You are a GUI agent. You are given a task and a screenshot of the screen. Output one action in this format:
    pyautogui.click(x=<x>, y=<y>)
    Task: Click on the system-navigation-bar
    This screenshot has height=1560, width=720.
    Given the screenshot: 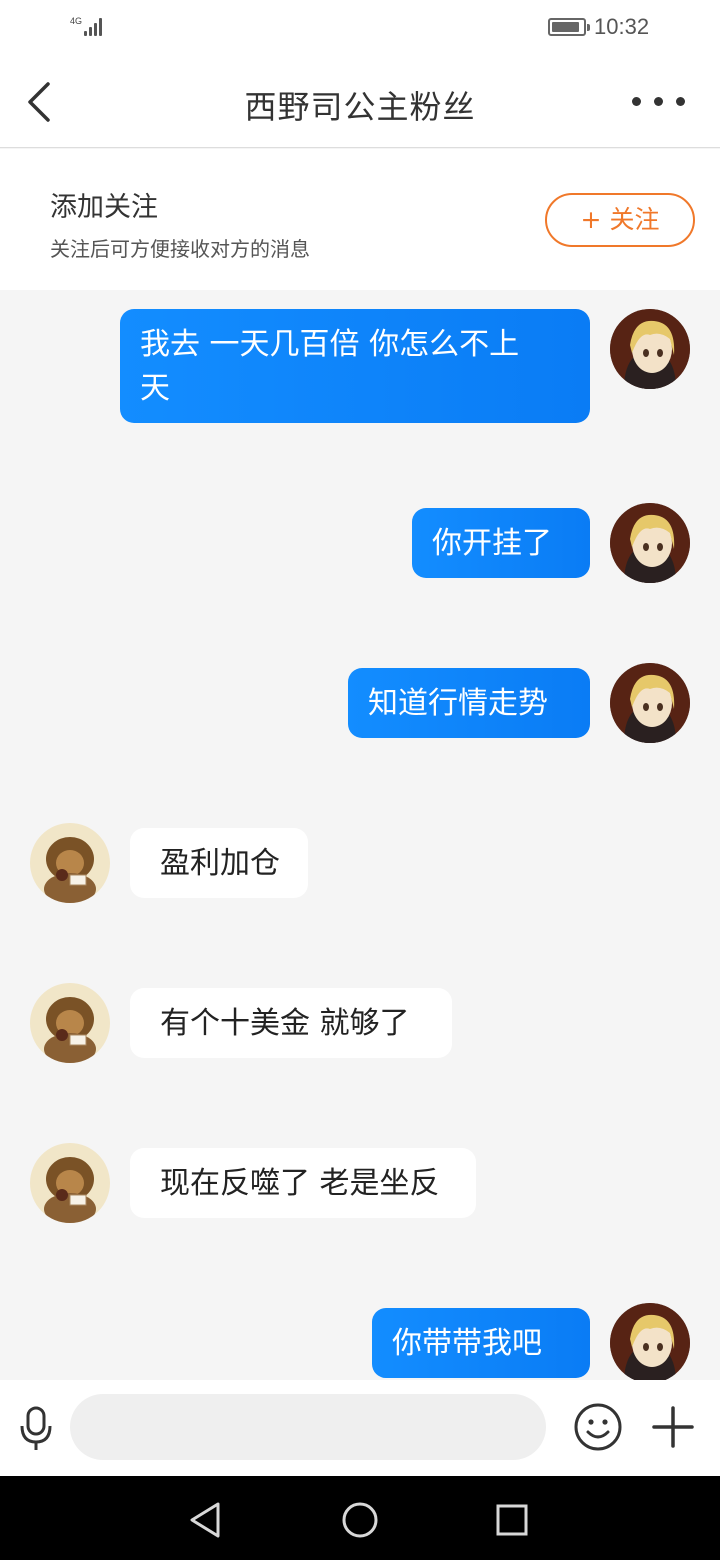 What is the action you would take?
    pyautogui.click(x=360, y=1518)
    